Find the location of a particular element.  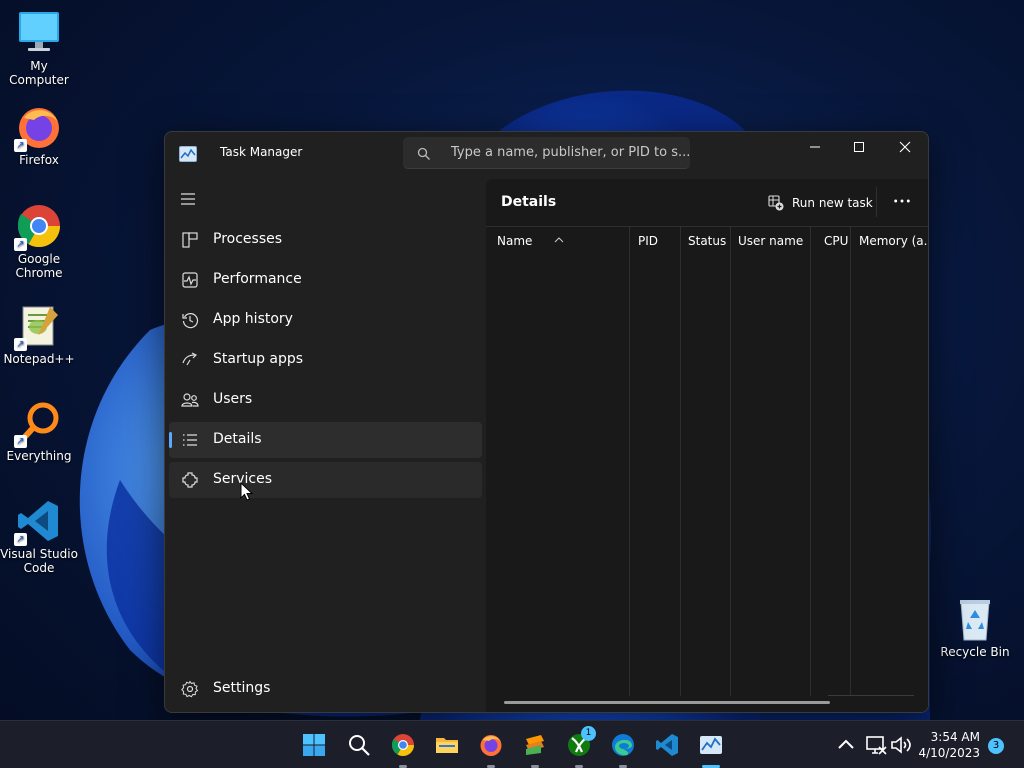

scroll-track is located at coordinates (871, 695).